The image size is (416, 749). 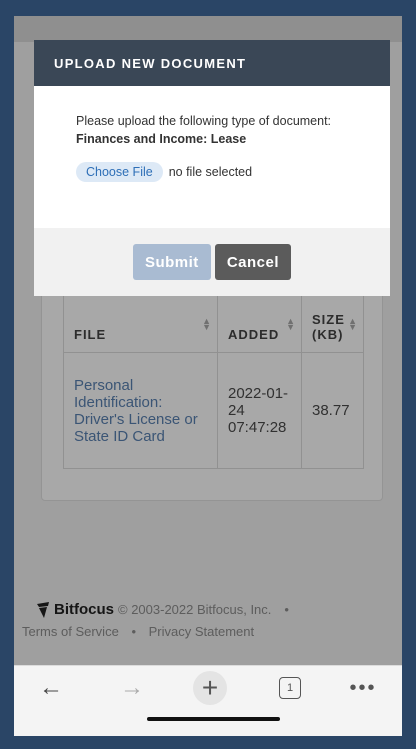 I want to click on file-input: Choose File no file selected, so click(x=233, y=172).